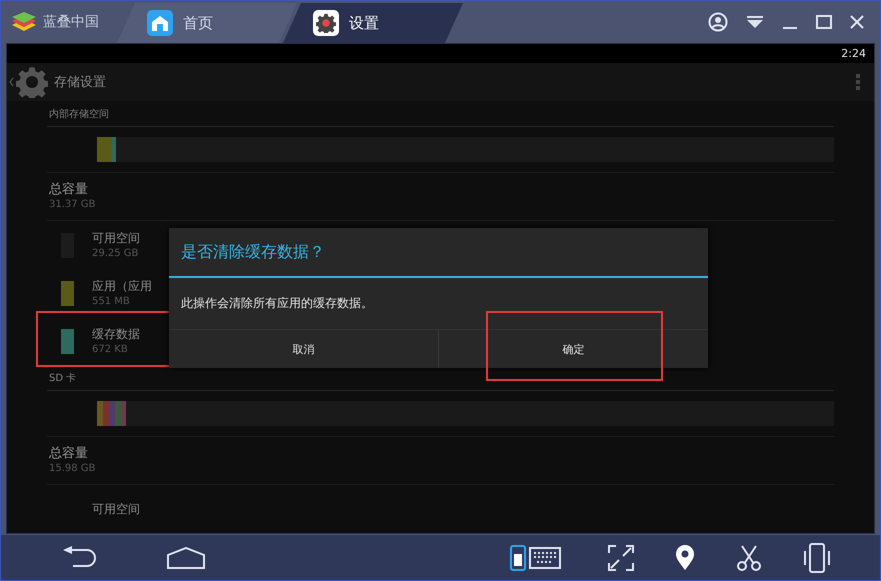 This screenshot has height=581, width=881. Describe the element at coordinates (116, 253) in the screenshot. I see `storage-item-value: 29.25 GB` at that location.